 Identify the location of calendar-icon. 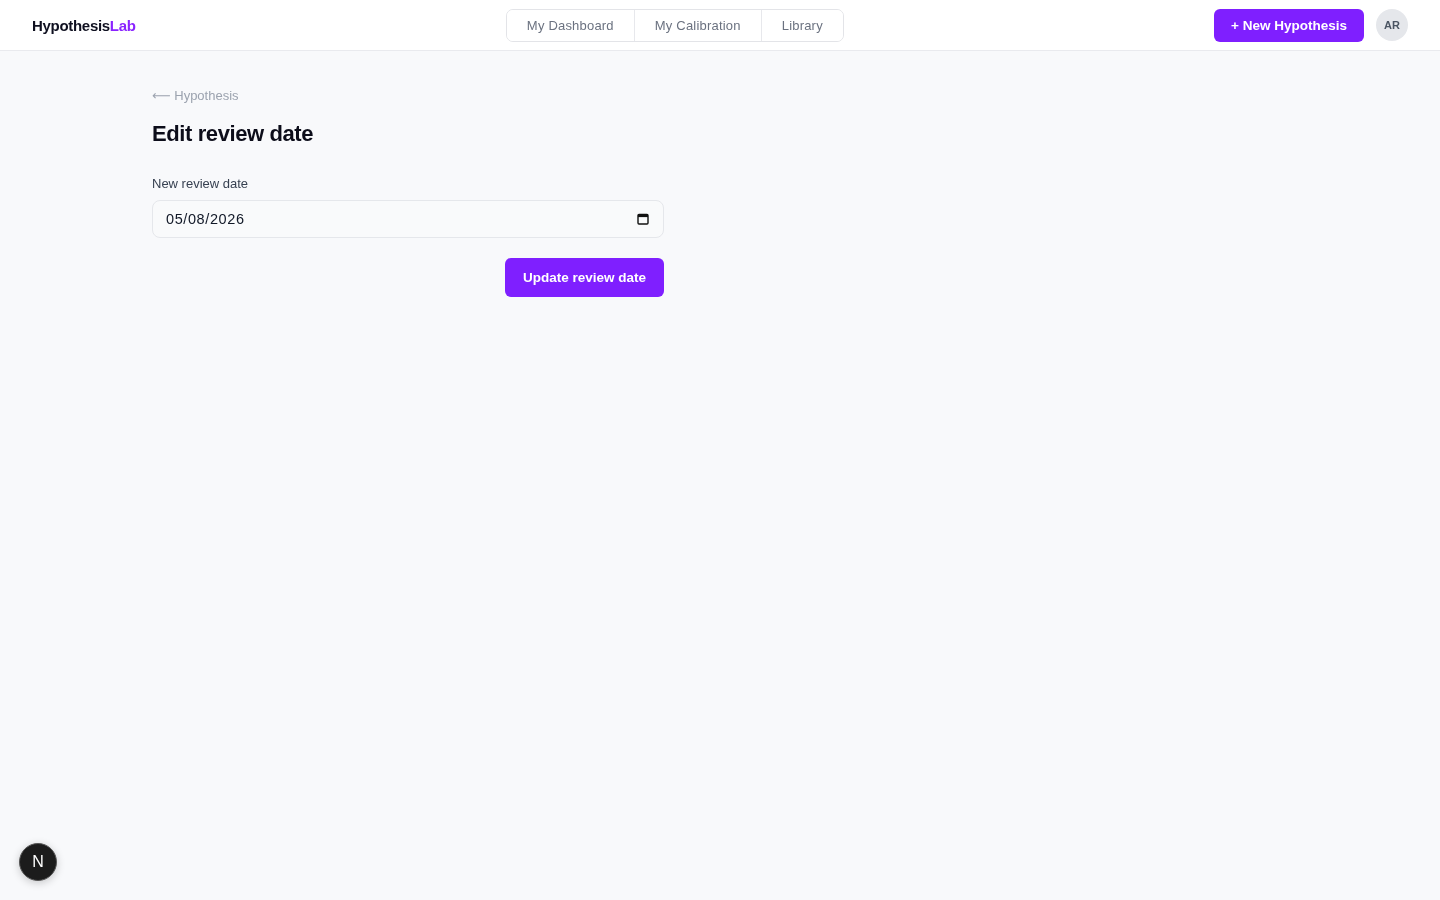
(643, 219).